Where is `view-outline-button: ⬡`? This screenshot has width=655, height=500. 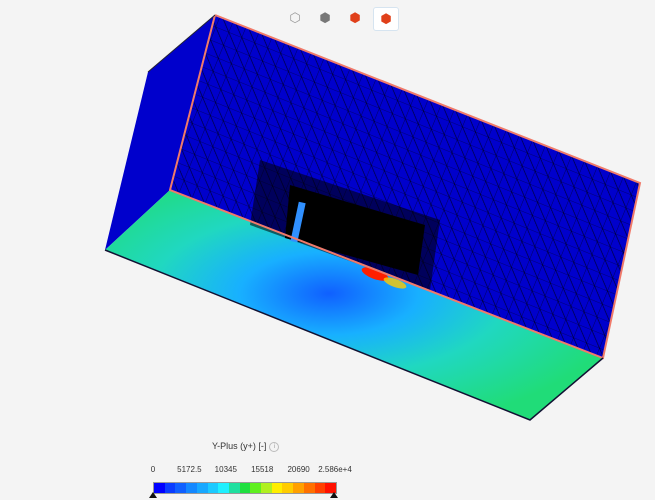 view-outline-button: ⬡ is located at coordinates (295, 18).